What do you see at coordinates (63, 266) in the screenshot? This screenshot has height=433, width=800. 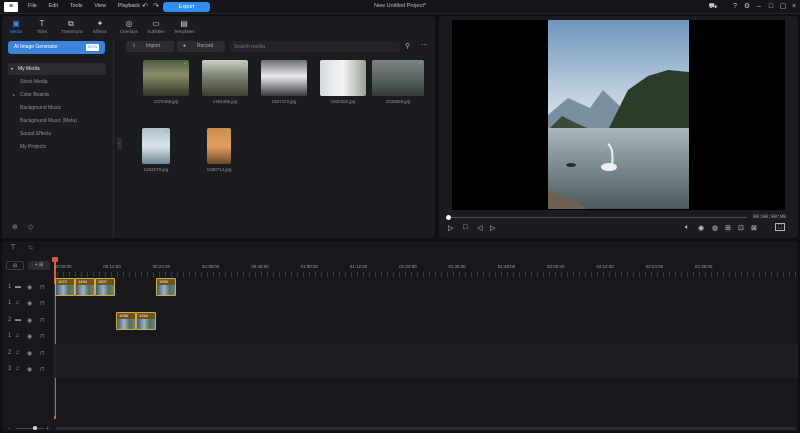 I see `ruler-label: 00:00:00` at bounding box center [63, 266].